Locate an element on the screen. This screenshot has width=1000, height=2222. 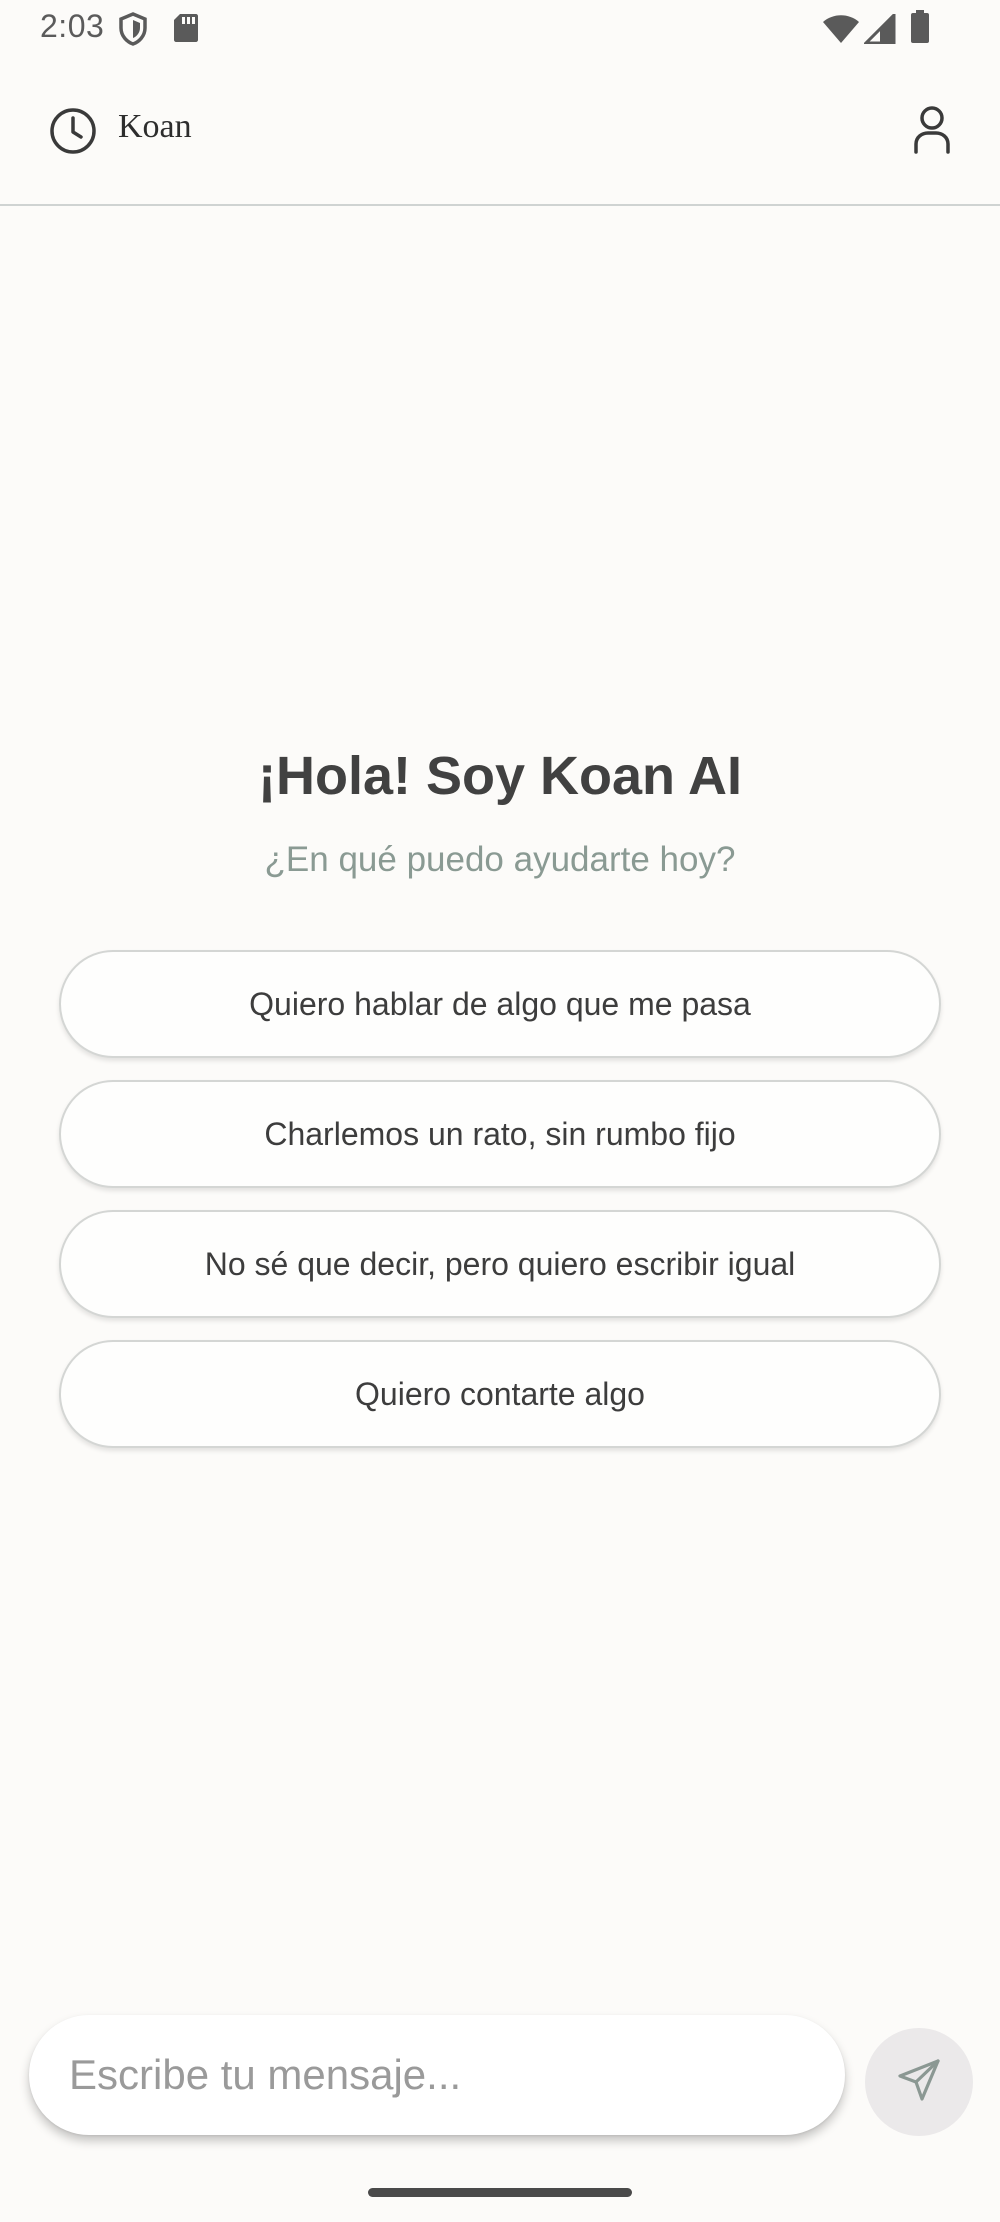
status-time: 2:03 is located at coordinates (72, 26).